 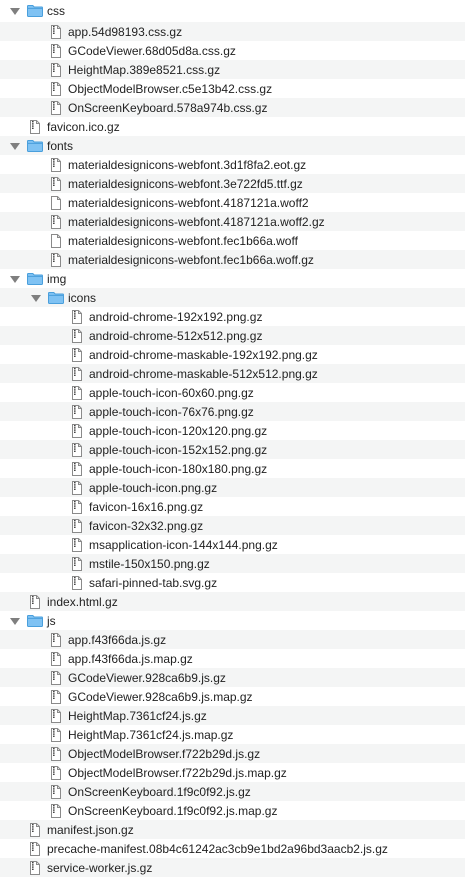 What do you see at coordinates (232, 145) in the screenshot?
I see `folder-row: fonts` at bounding box center [232, 145].